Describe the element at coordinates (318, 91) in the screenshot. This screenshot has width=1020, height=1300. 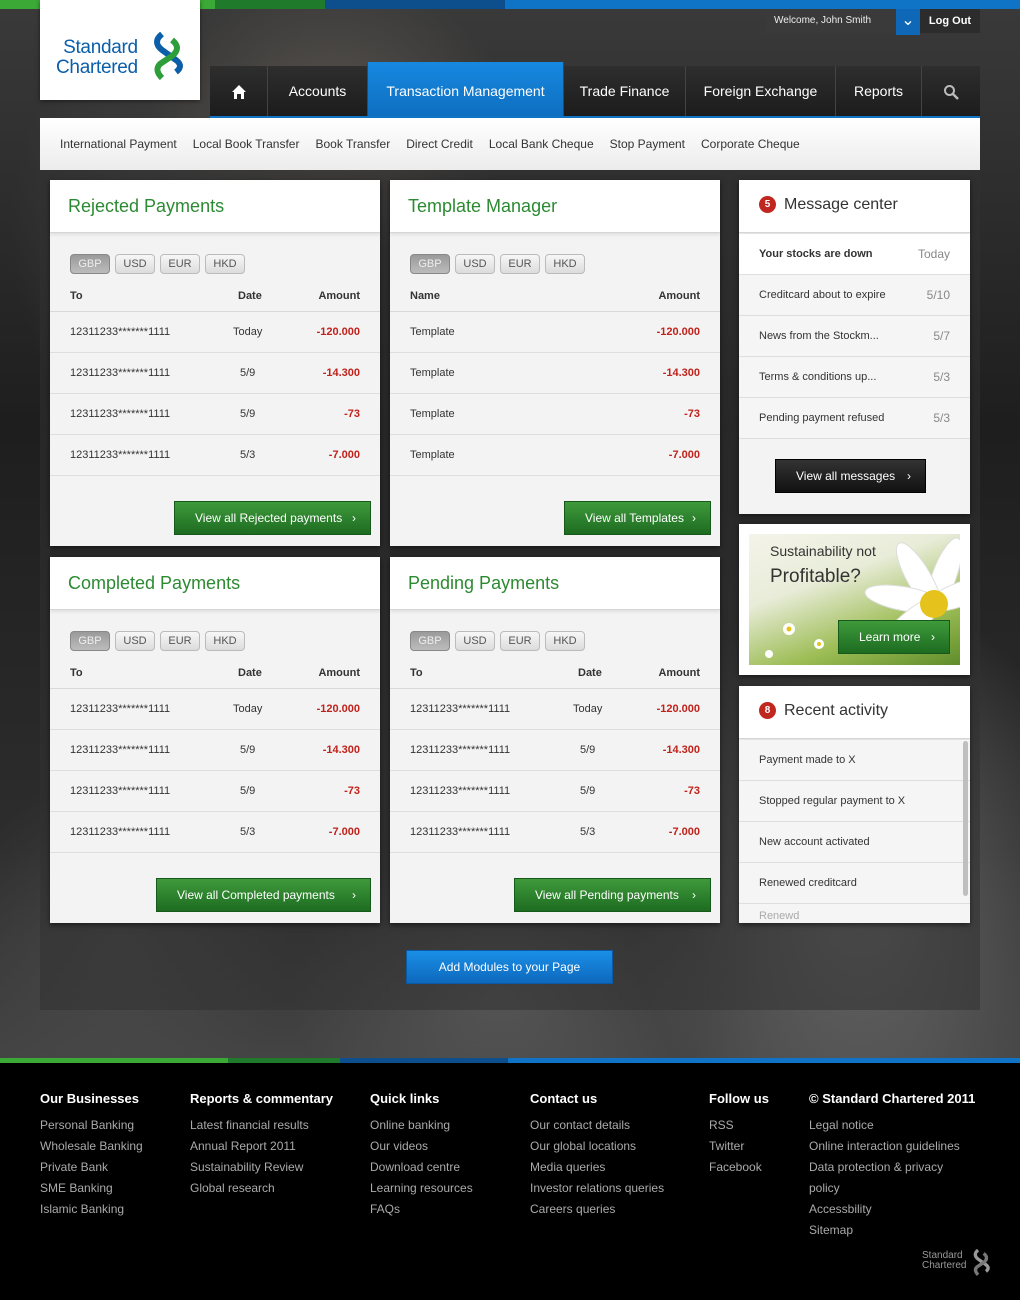
I see `nav-accounts: Accounts` at that location.